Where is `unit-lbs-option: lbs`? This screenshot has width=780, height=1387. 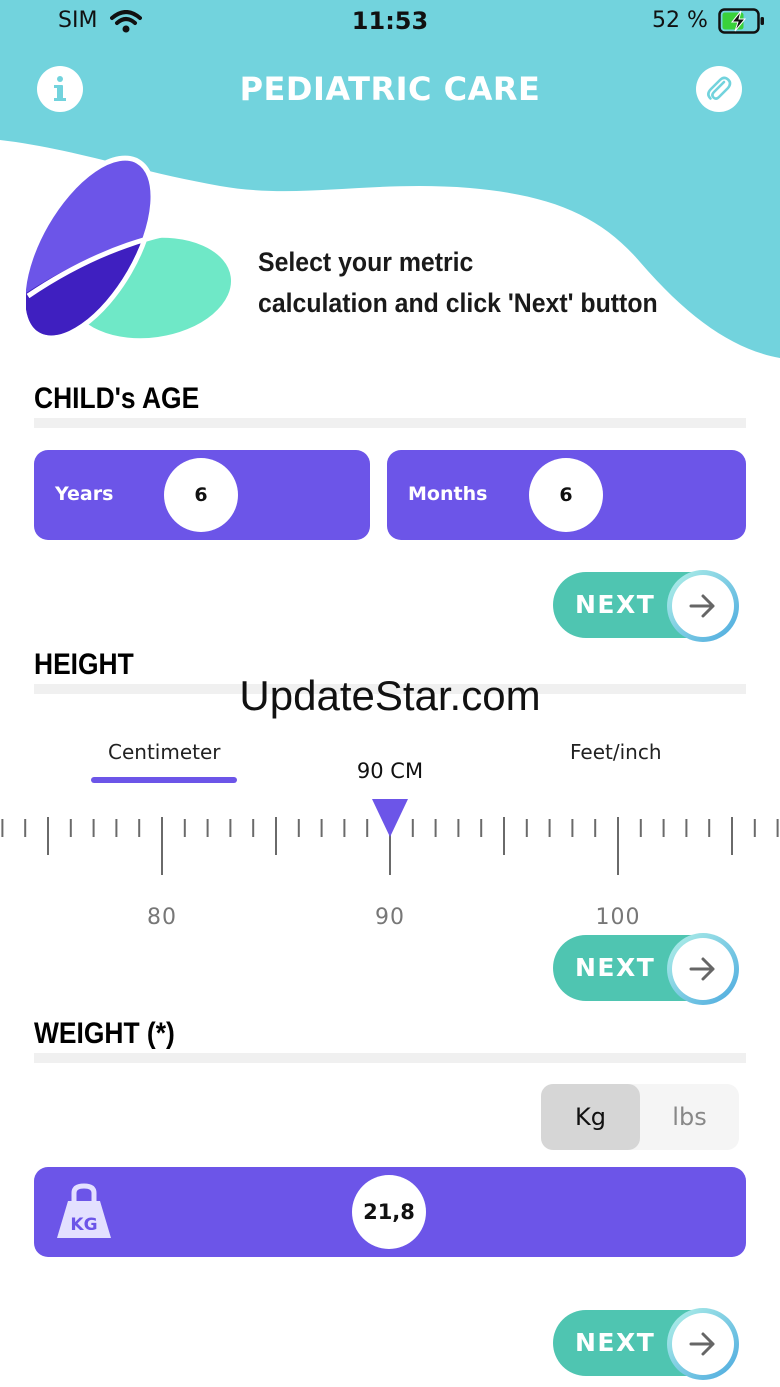 unit-lbs-option: lbs is located at coordinates (689, 1117).